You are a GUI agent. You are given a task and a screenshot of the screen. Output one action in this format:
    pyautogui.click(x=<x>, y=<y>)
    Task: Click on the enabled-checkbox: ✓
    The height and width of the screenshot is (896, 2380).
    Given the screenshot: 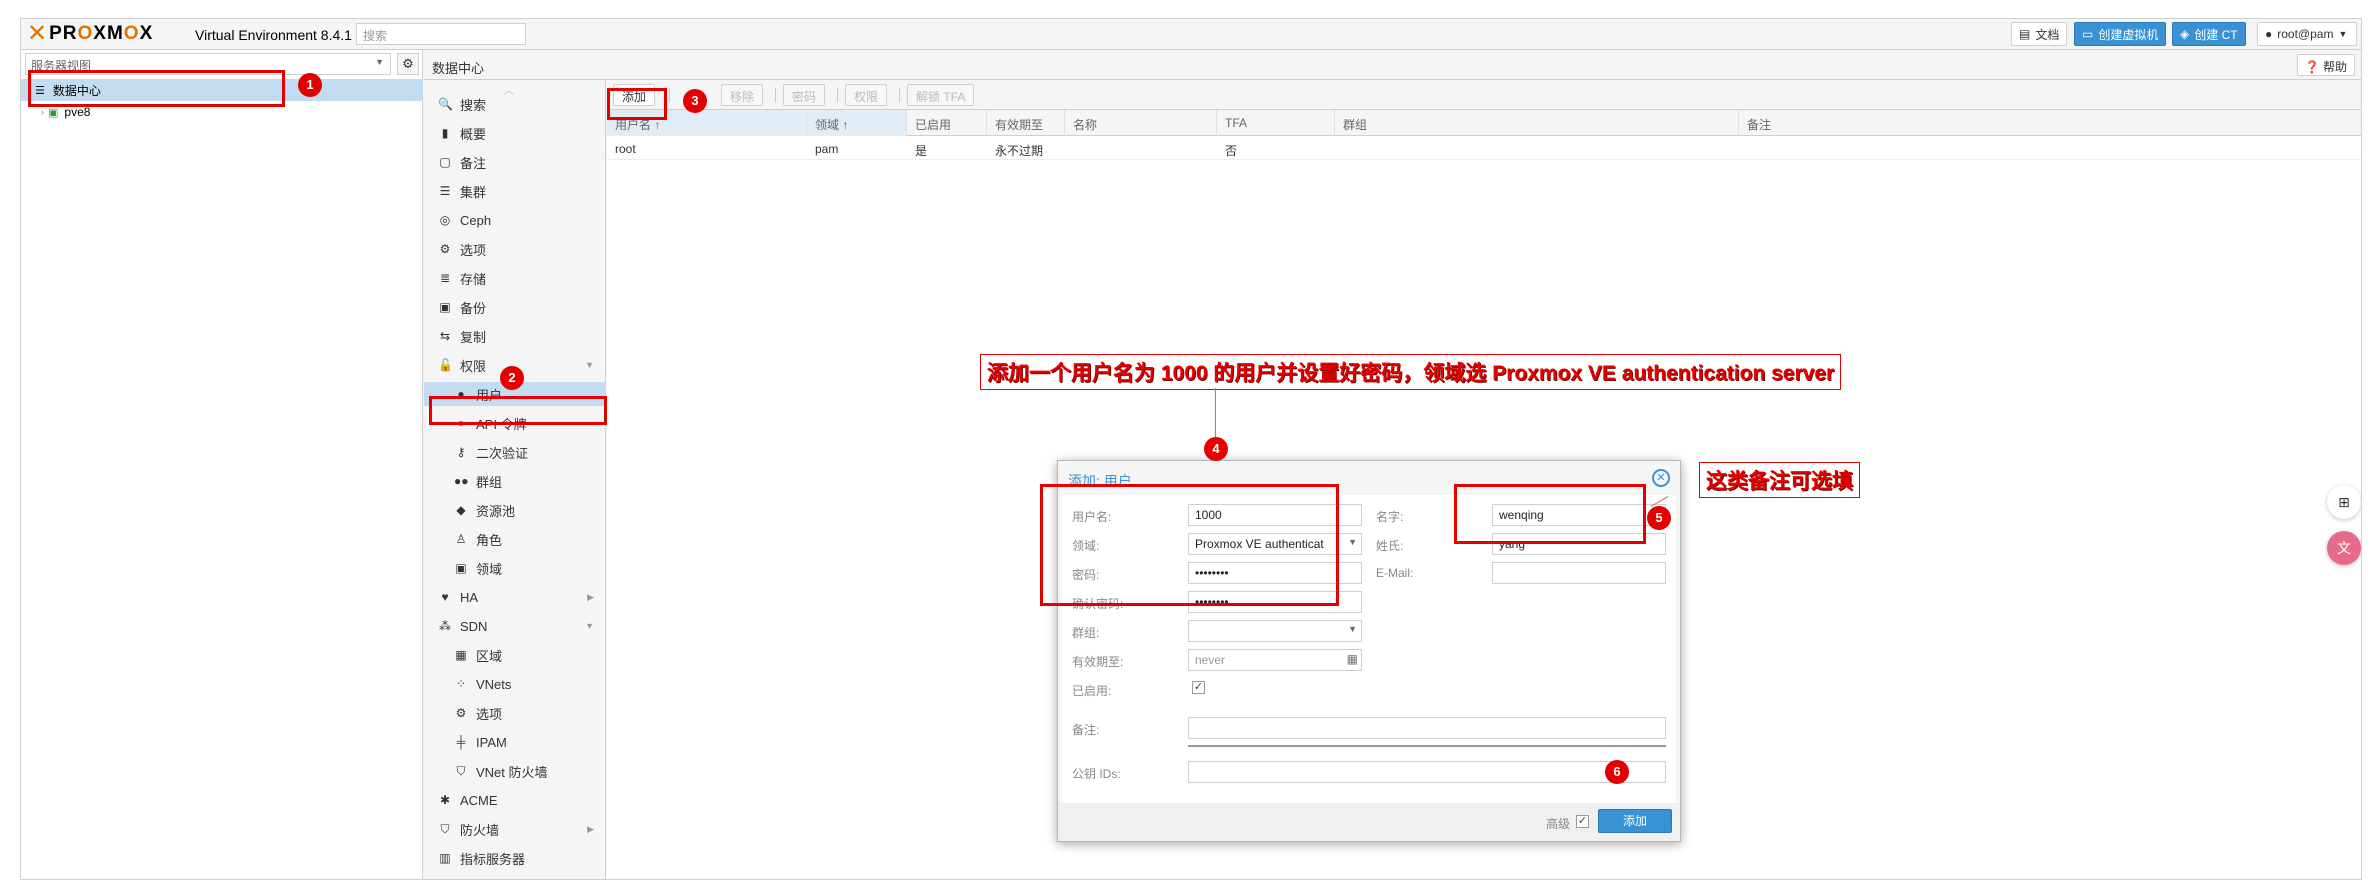 What is the action you would take?
    pyautogui.click(x=1198, y=687)
    